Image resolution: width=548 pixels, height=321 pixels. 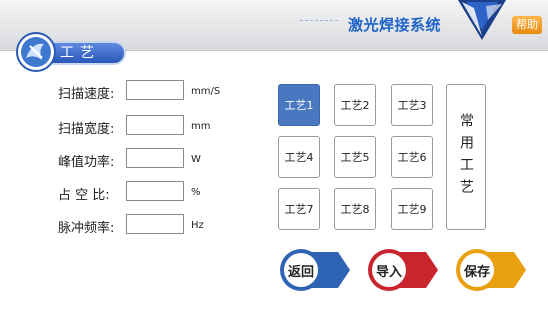 I want to click on param-unit: mm, so click(x=201, y=126).